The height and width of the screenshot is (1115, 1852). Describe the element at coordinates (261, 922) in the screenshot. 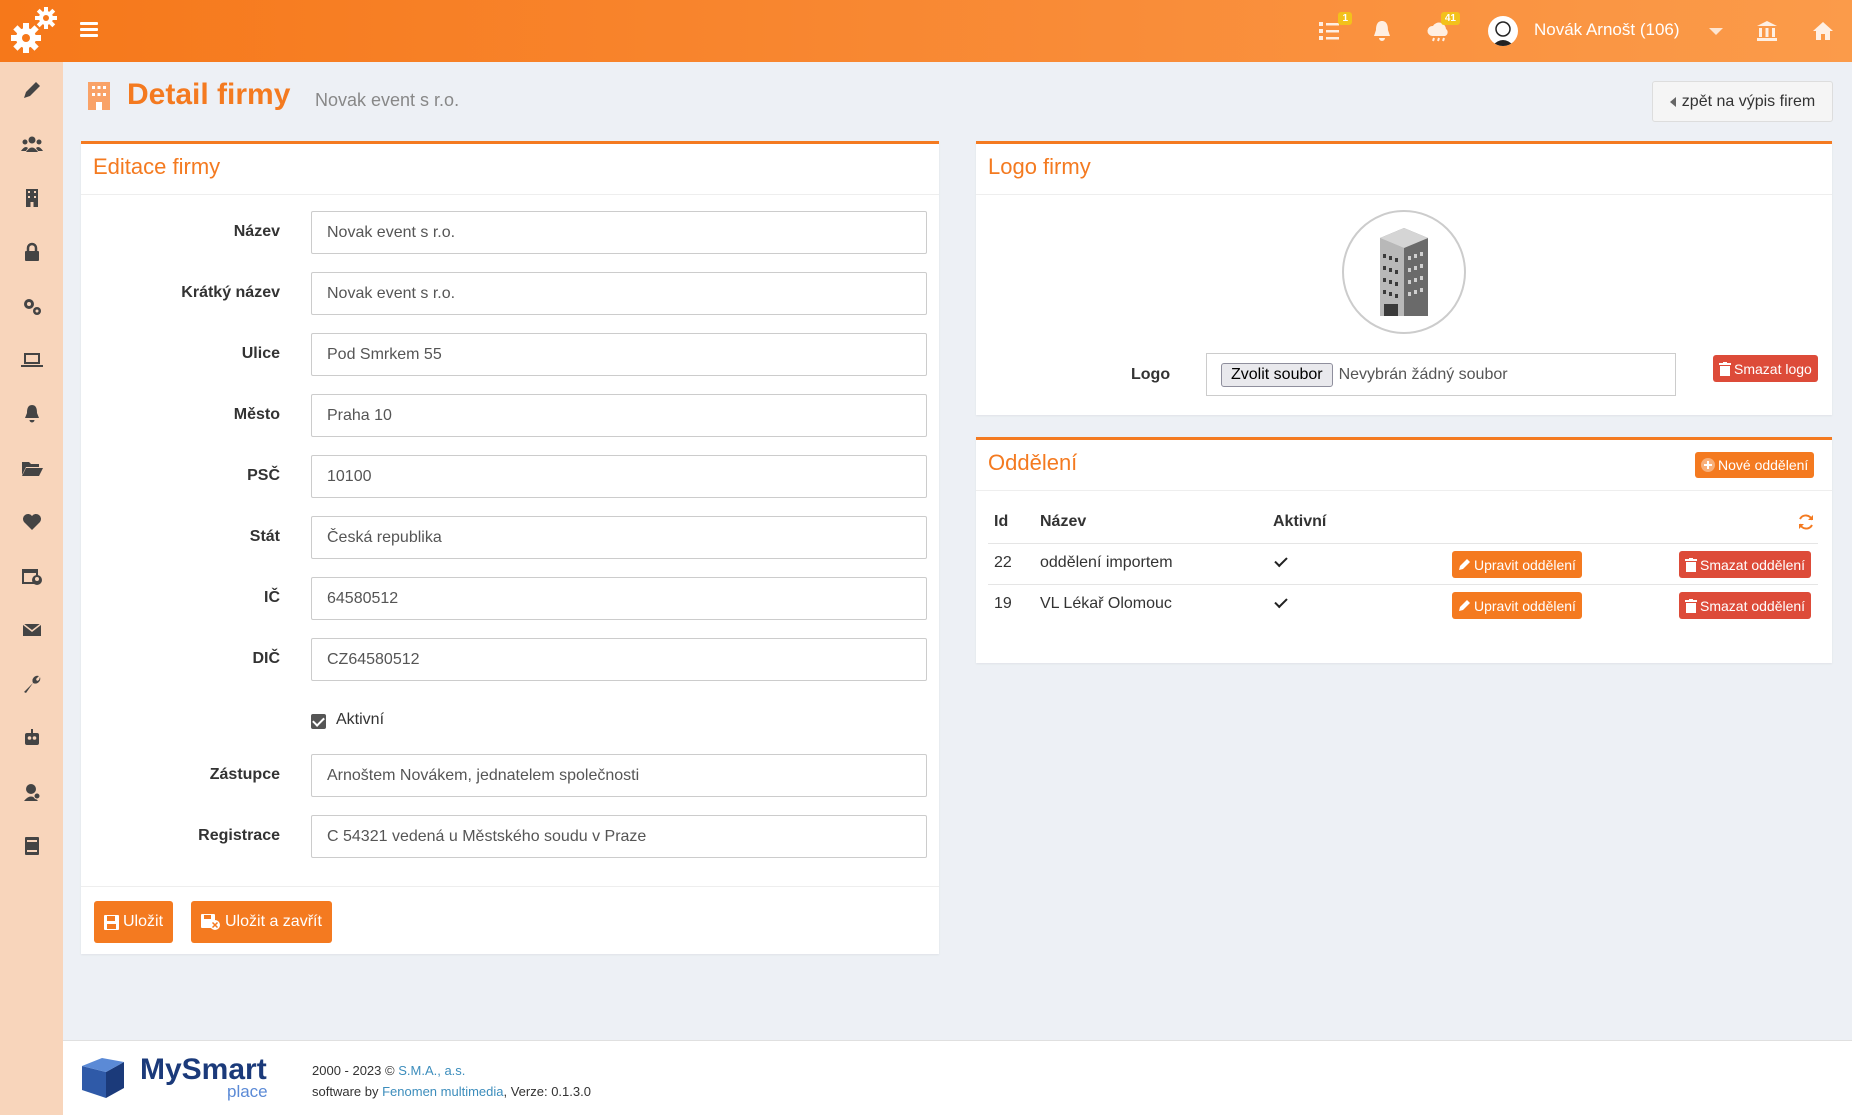

I see `save-and-close-button: Uložit a zavřít` at that location.